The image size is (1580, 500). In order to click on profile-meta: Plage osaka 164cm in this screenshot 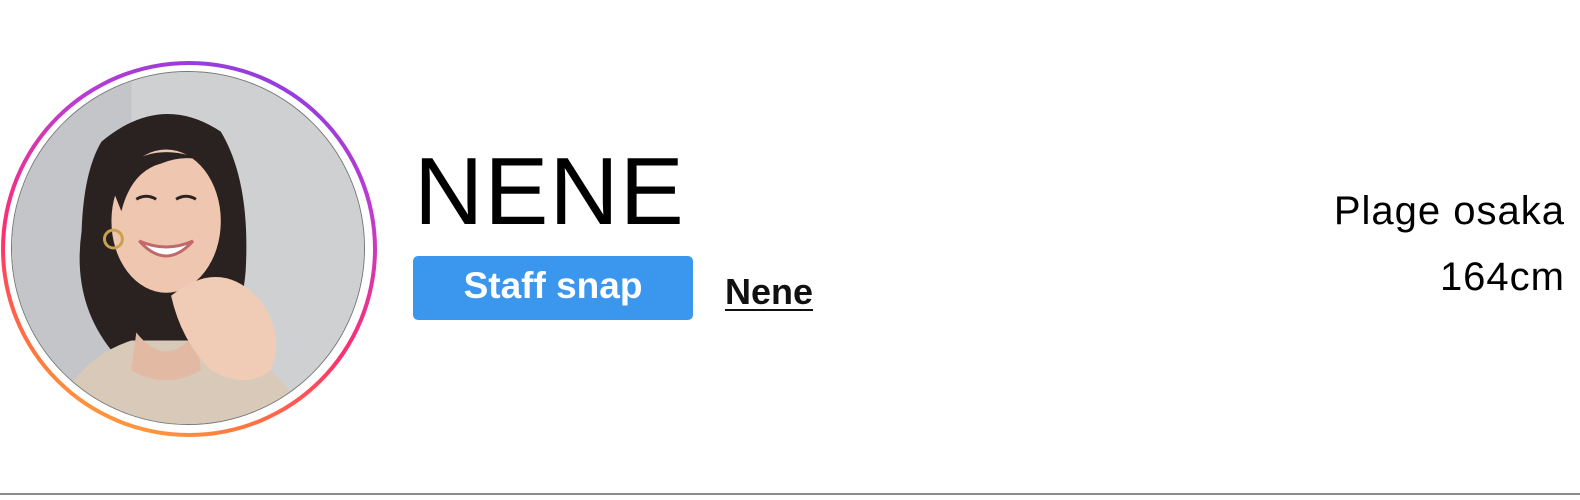, I will do `click(1449, 244)`.